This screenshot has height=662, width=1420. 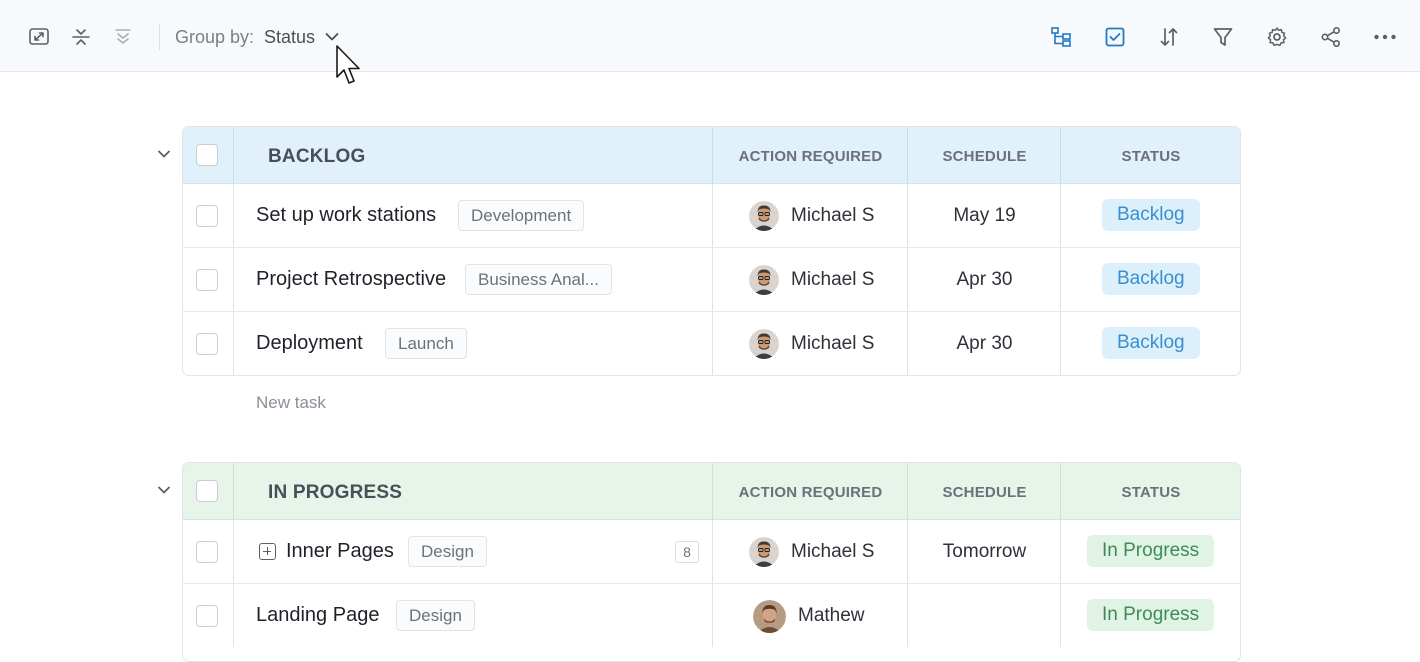 What do you see at coordinates (309, 343) in the screenshot?
I see `task-name: Deployment` at bounding box center [309, 343].